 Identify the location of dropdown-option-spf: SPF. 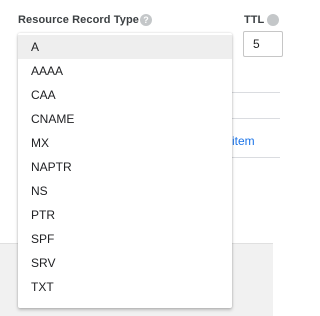
(125, 239).